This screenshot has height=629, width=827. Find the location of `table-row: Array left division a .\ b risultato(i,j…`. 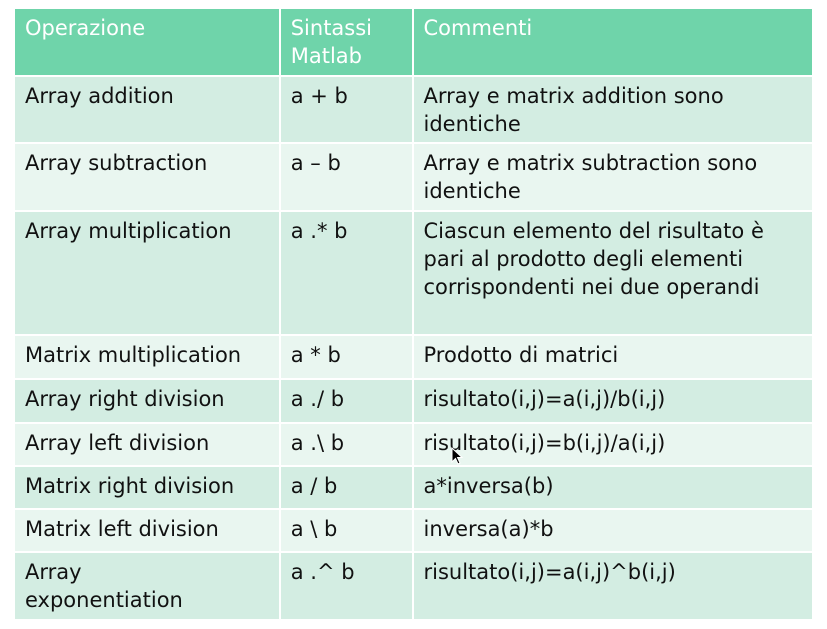

table-row: Array left division a .\ b risultato(i,j… is located at coordinates (413, 445).